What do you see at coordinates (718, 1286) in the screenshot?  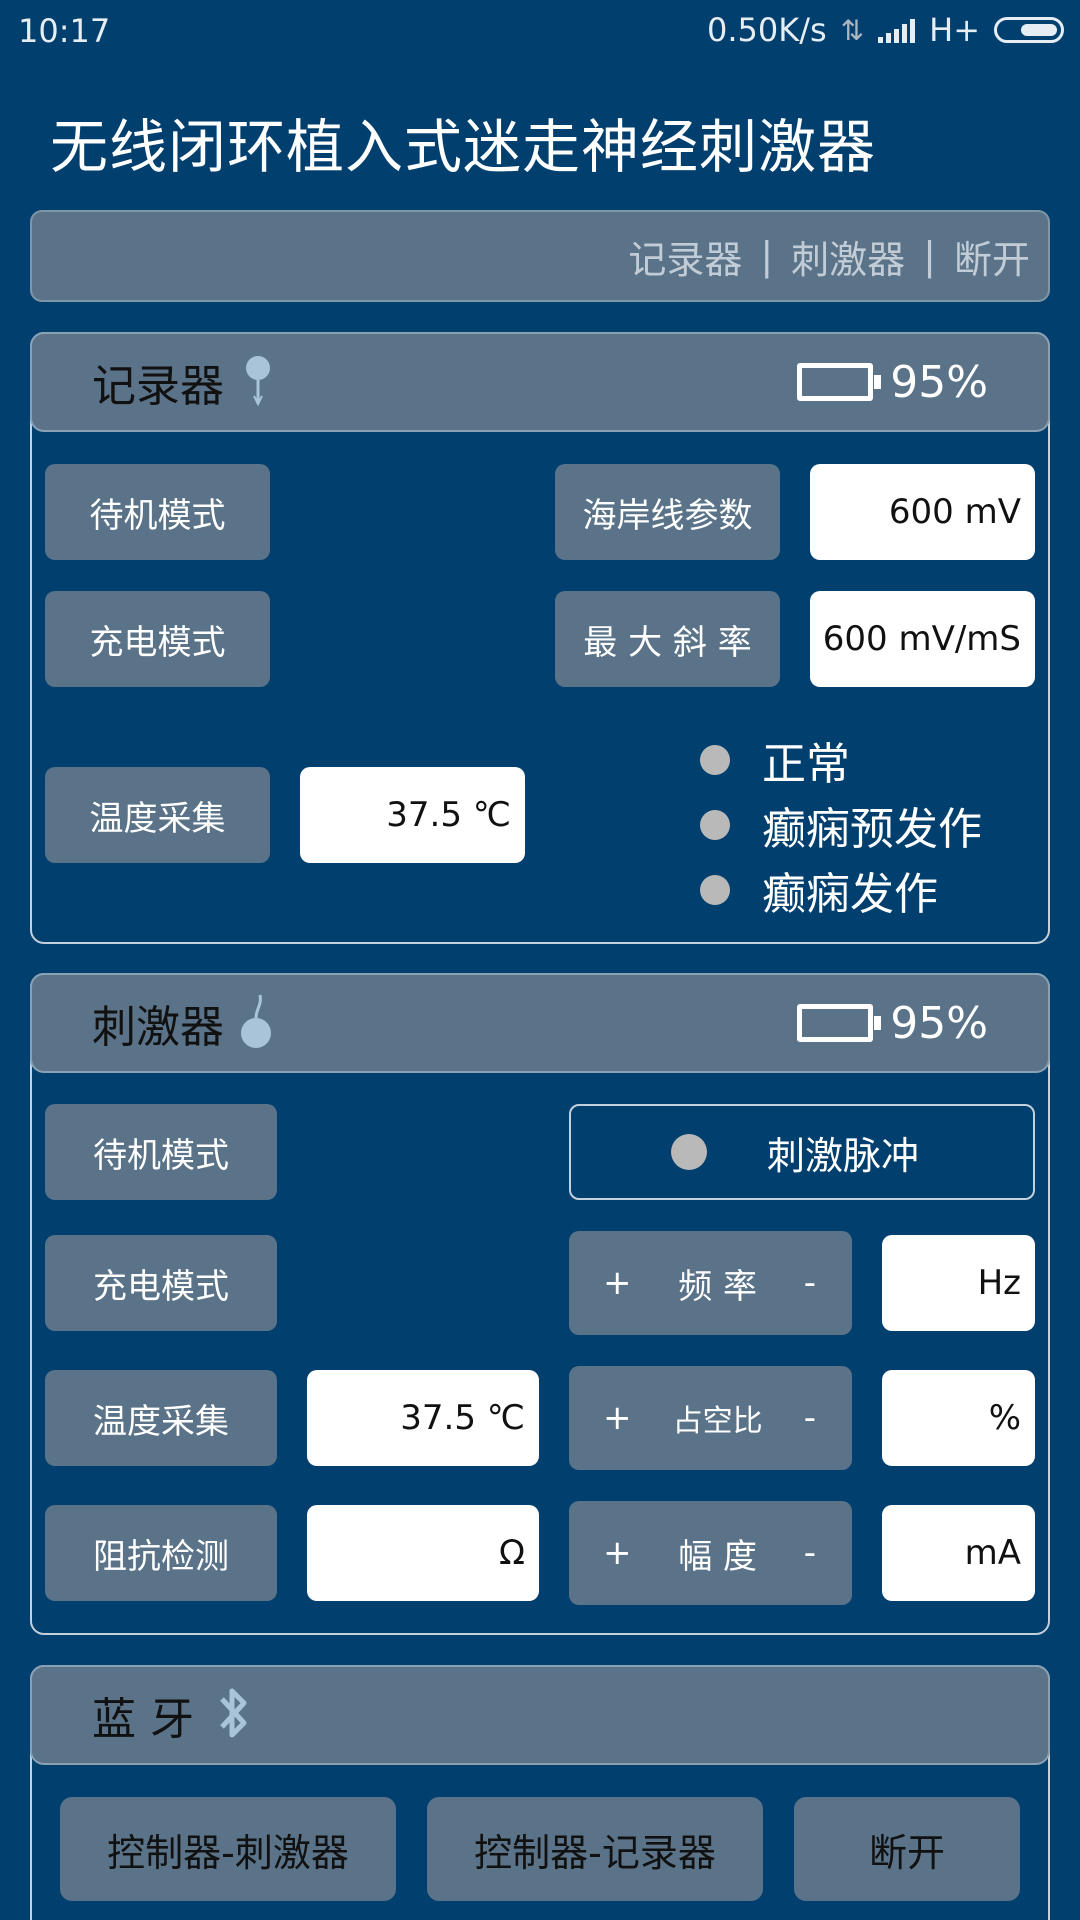 I see `frequency-label: 频 率` at bounding box center [718, 1286].